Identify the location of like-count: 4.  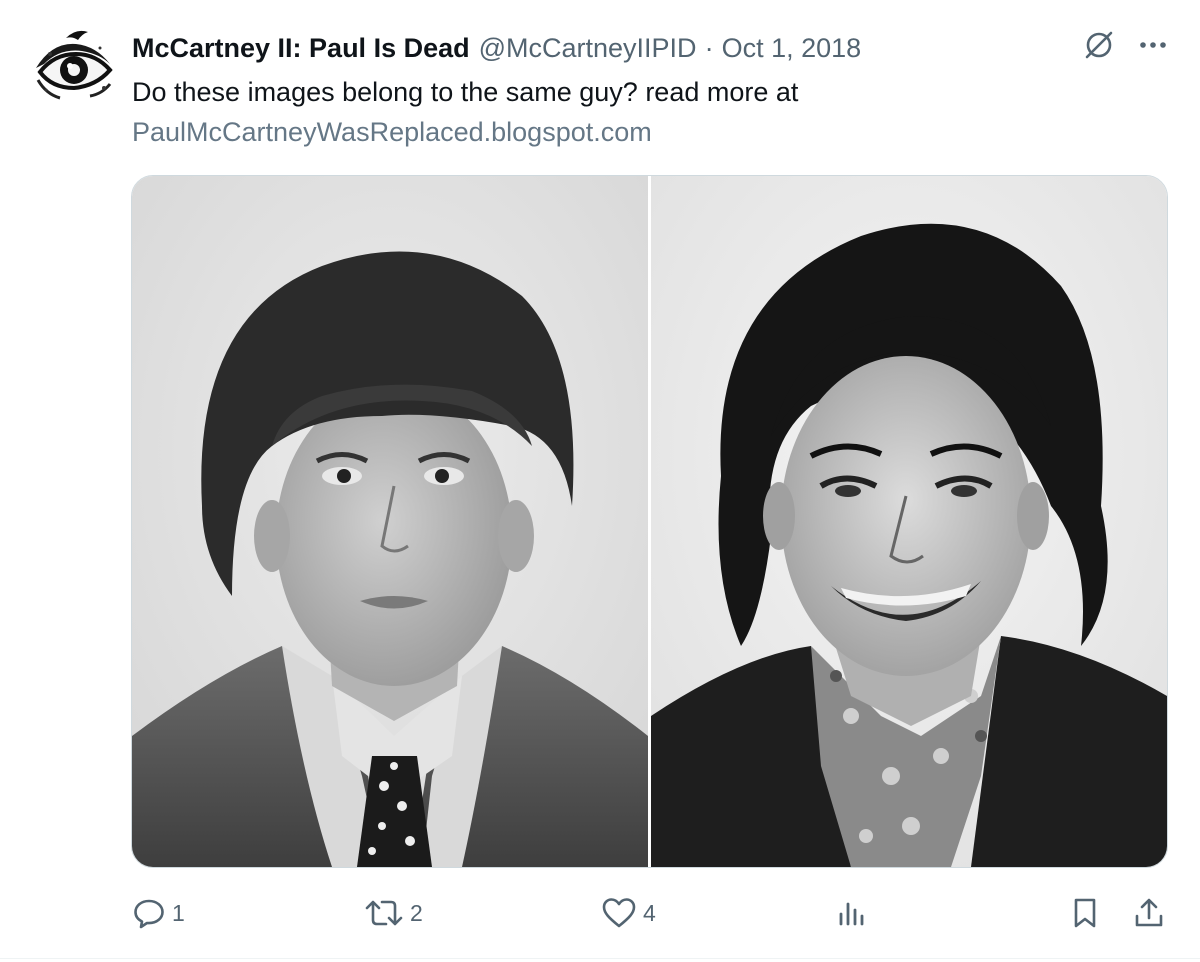
(649, 912).